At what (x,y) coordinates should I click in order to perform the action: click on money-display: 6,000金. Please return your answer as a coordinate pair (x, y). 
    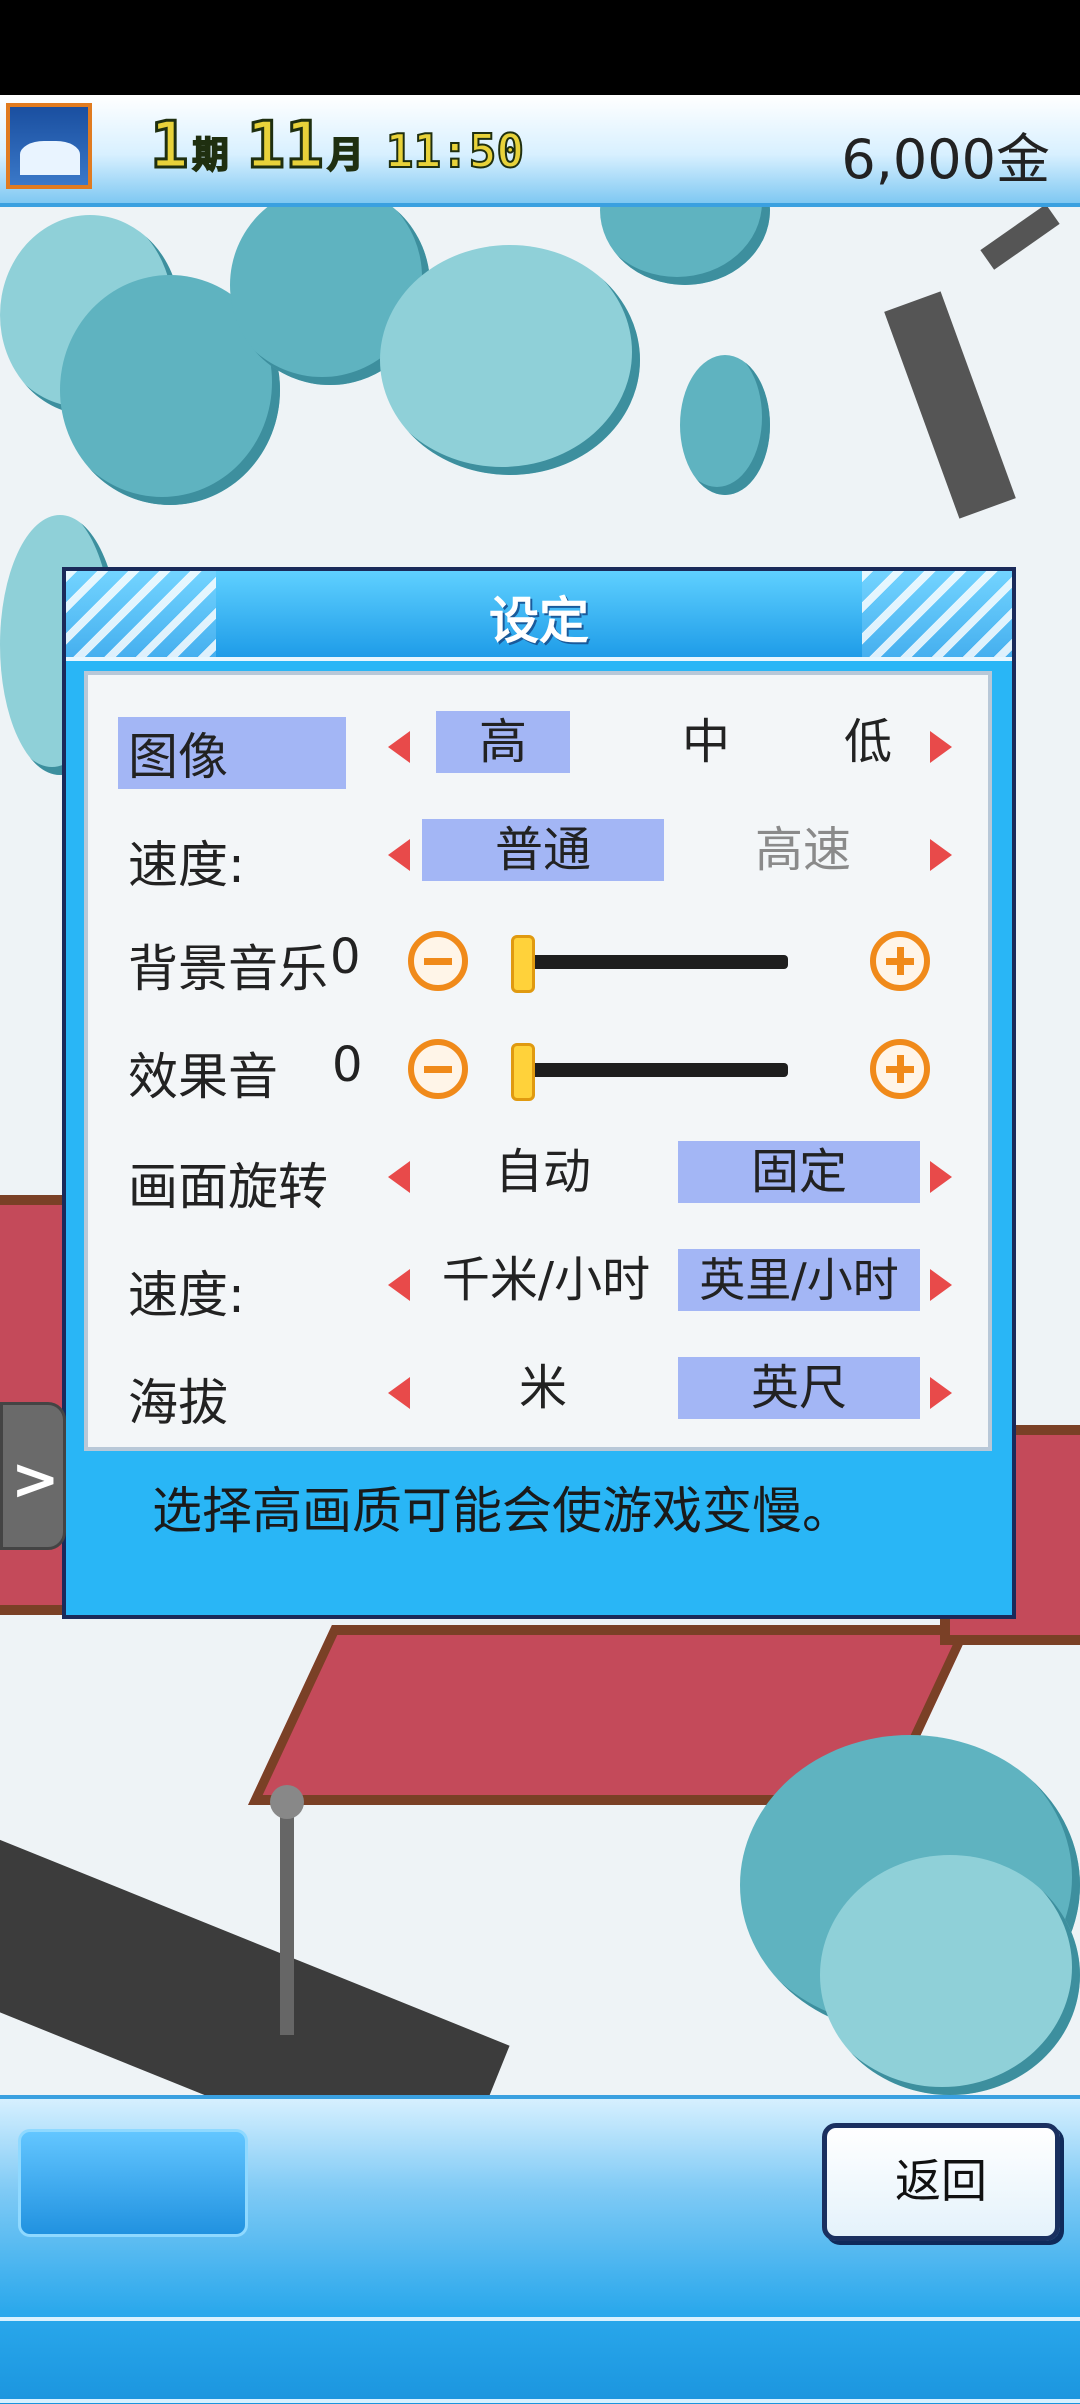
    Looking at the image, I should click on (945, 159).